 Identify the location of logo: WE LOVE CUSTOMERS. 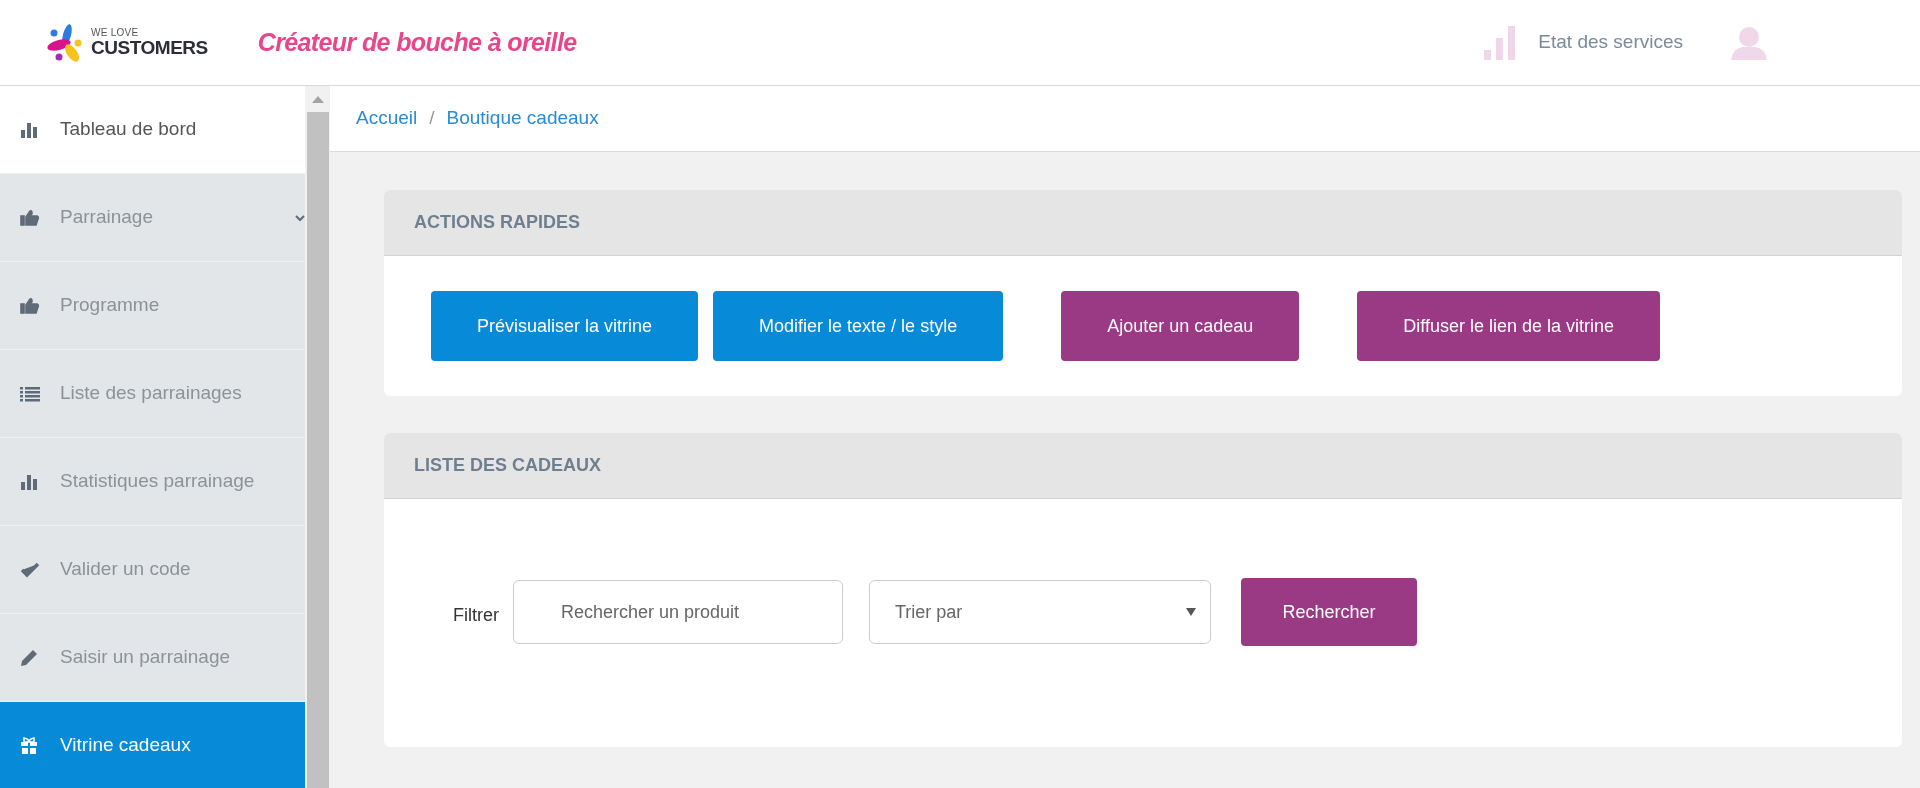
(126, 42).